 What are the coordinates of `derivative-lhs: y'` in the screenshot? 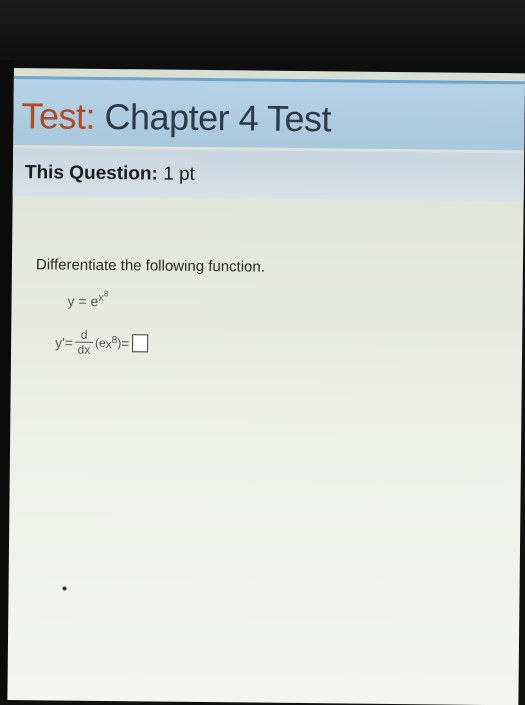 It's located at (60, 342).